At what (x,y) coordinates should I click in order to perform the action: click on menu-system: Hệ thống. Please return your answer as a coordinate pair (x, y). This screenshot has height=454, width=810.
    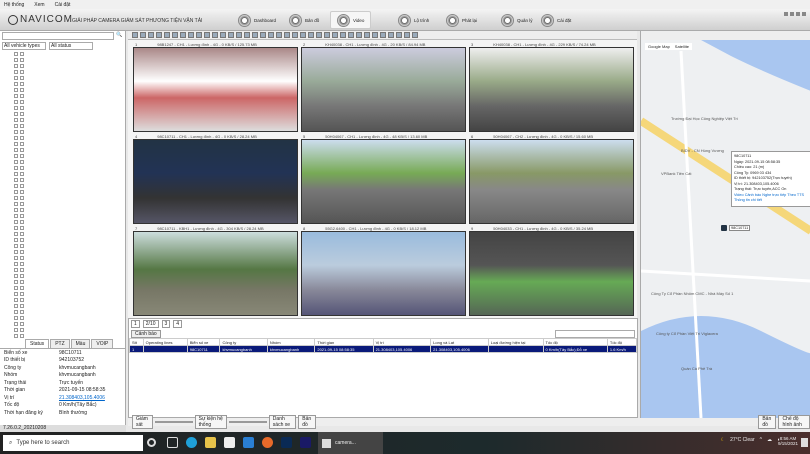
    Looking at the image, I should click on (14, 5).